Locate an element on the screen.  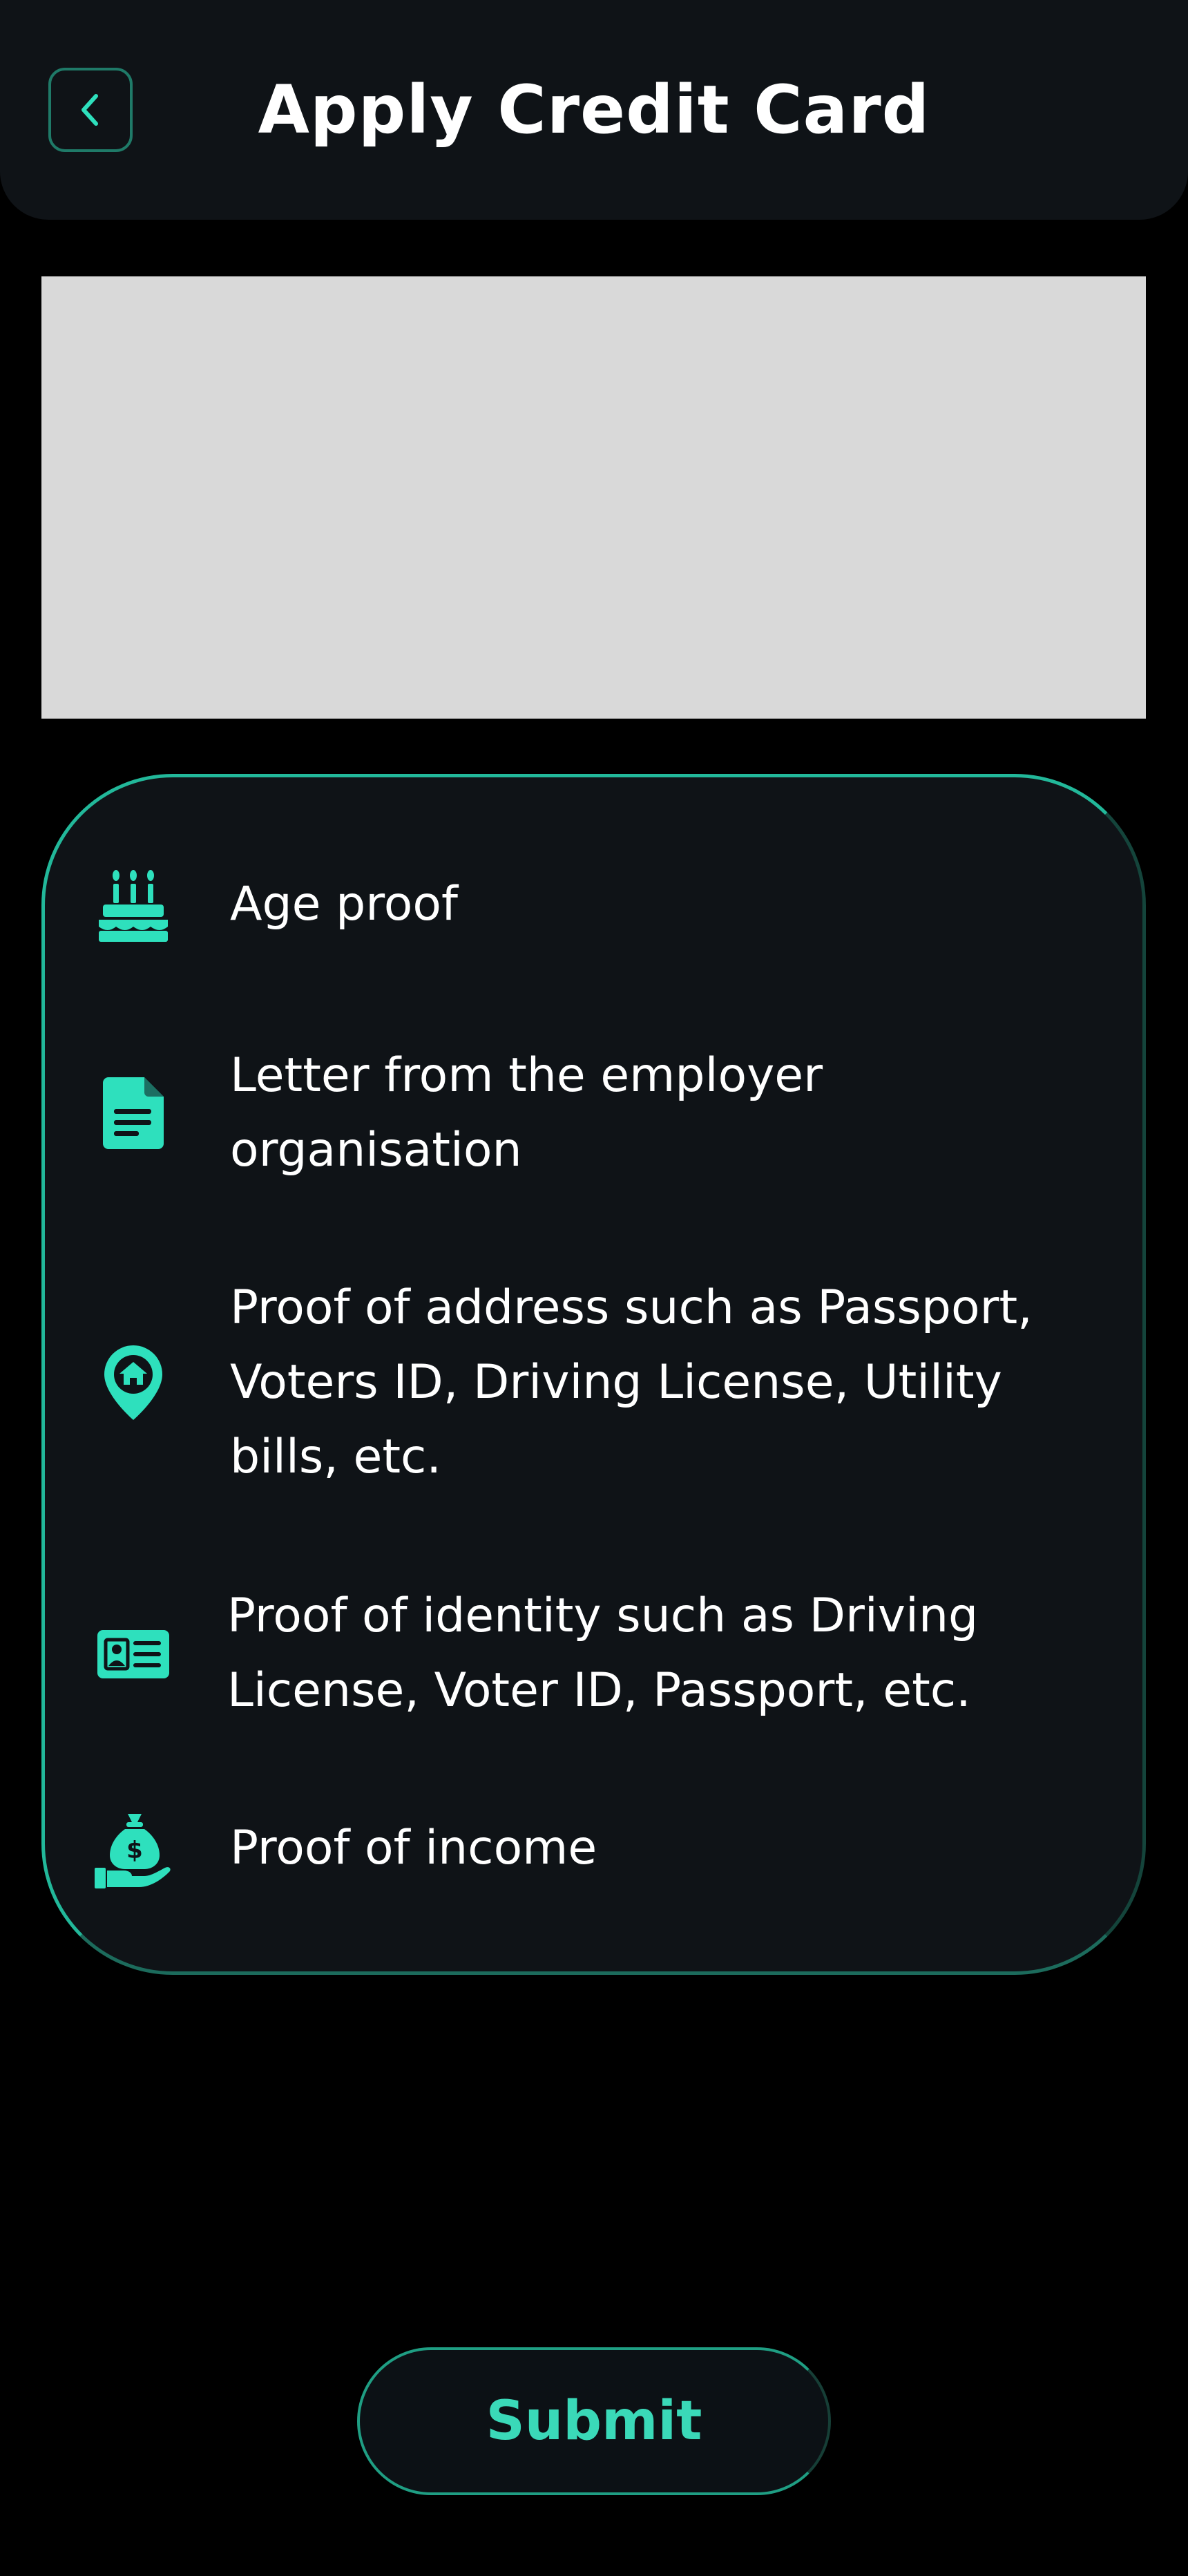
app-header: Apply Credit Card is located at coordinates (594, 110).